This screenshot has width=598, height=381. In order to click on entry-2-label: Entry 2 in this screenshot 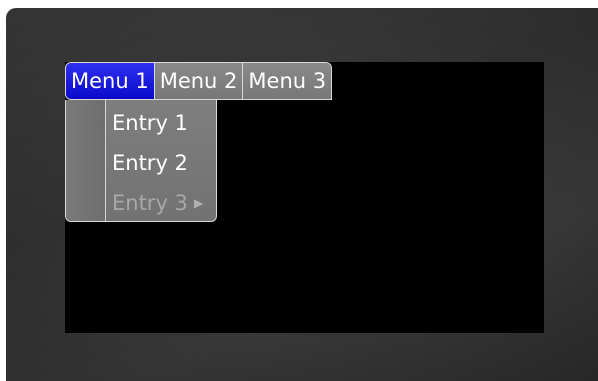, I will do `click(150, 163)`.